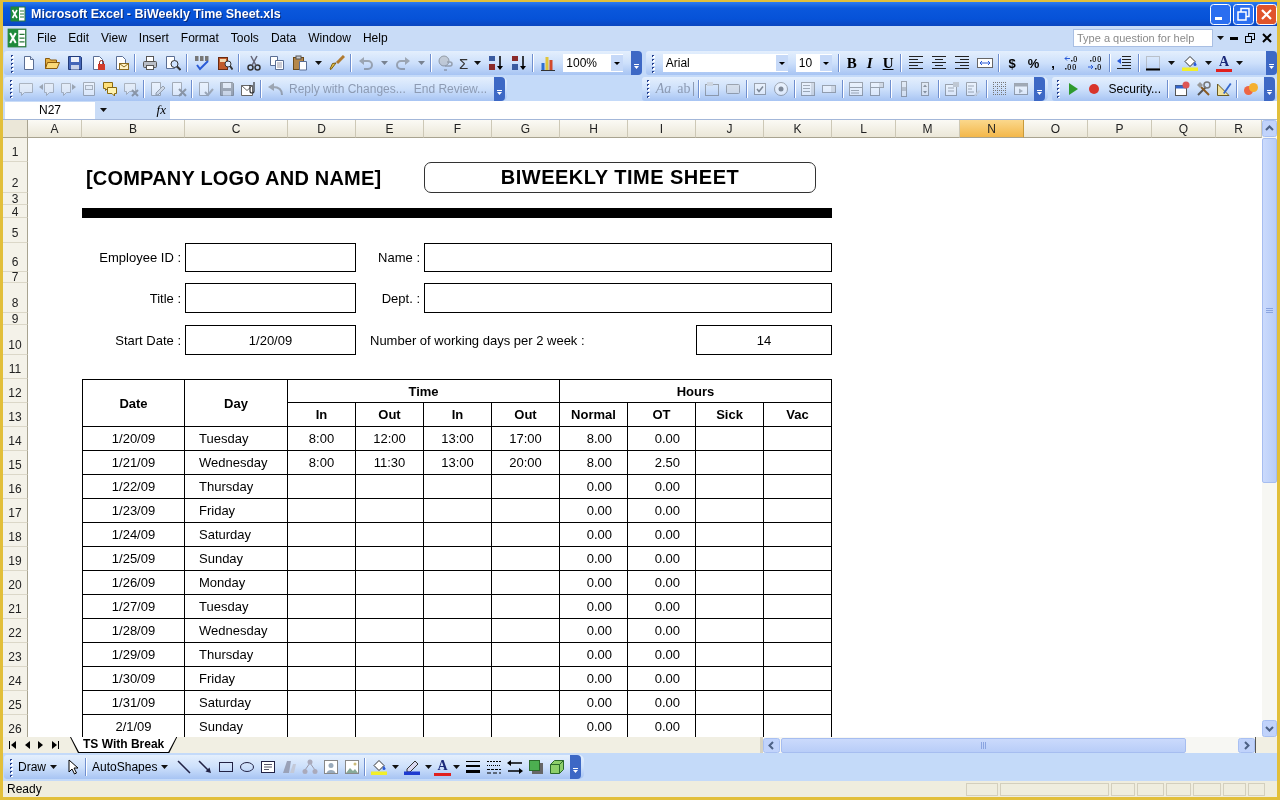 The width and height of the screenshot is (1280, 800). I want to click on line-color-icon, so click(411, 767).